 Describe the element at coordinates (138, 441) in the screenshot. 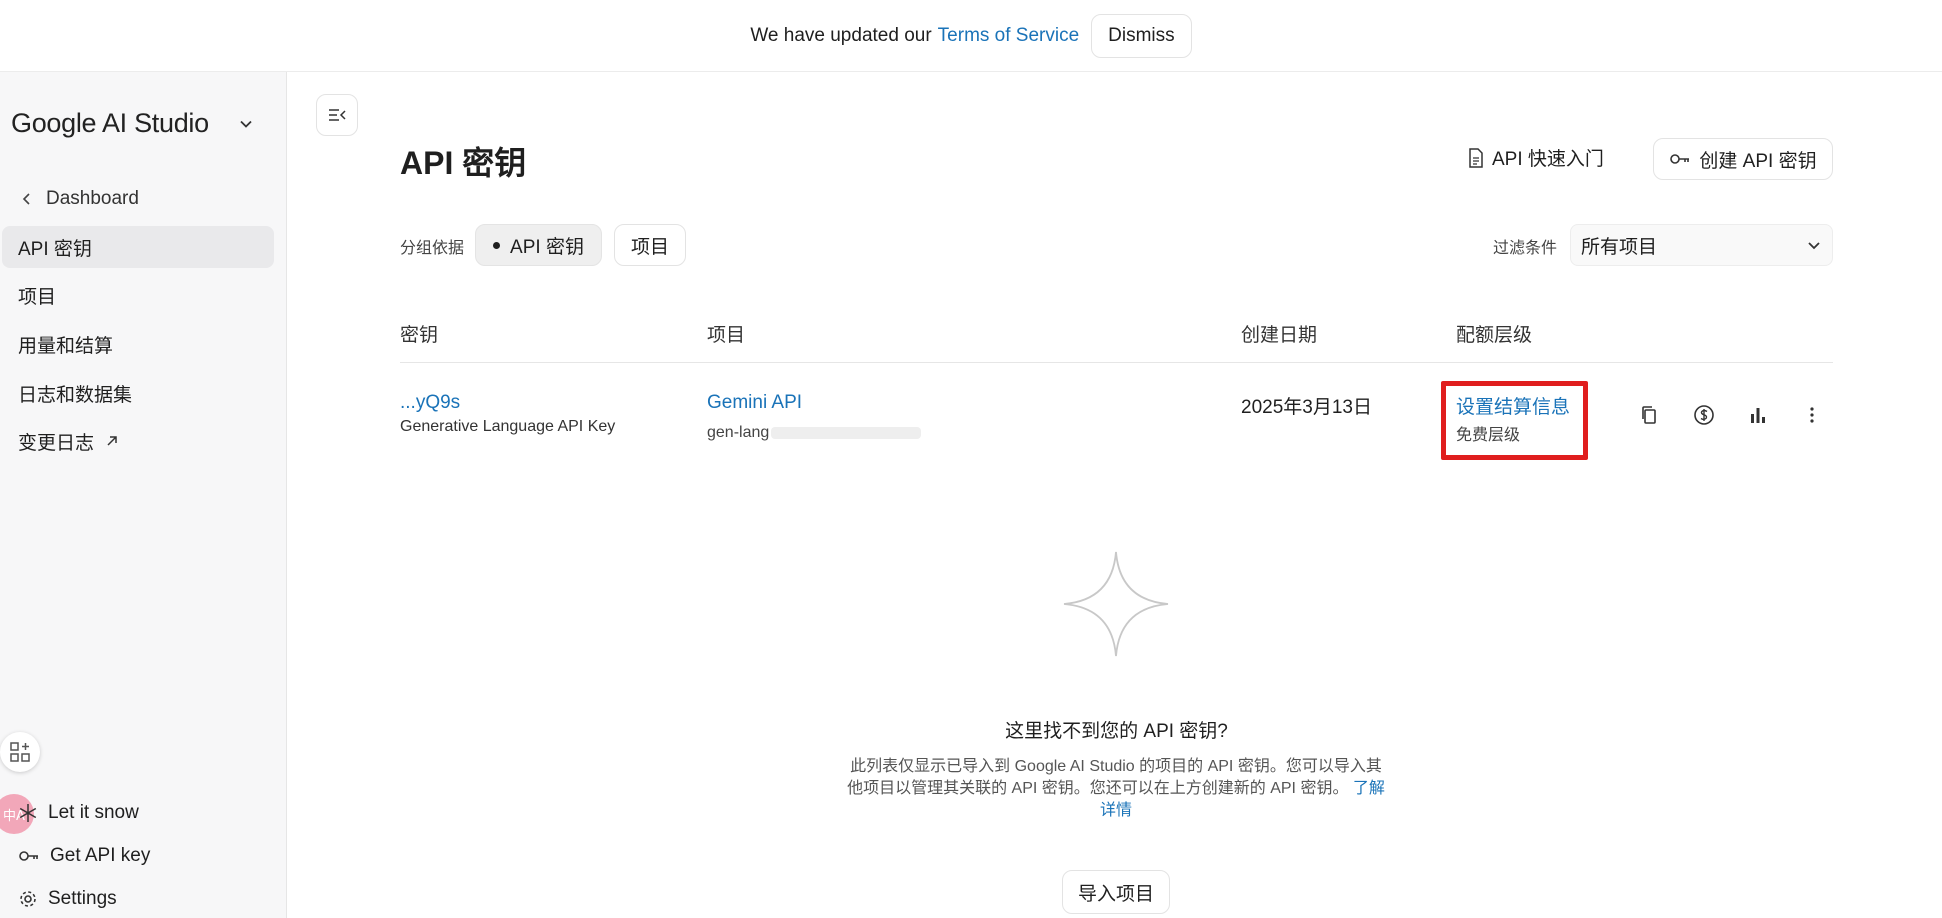

I see `sidebar-item-changelog: 变更日志` at that location.